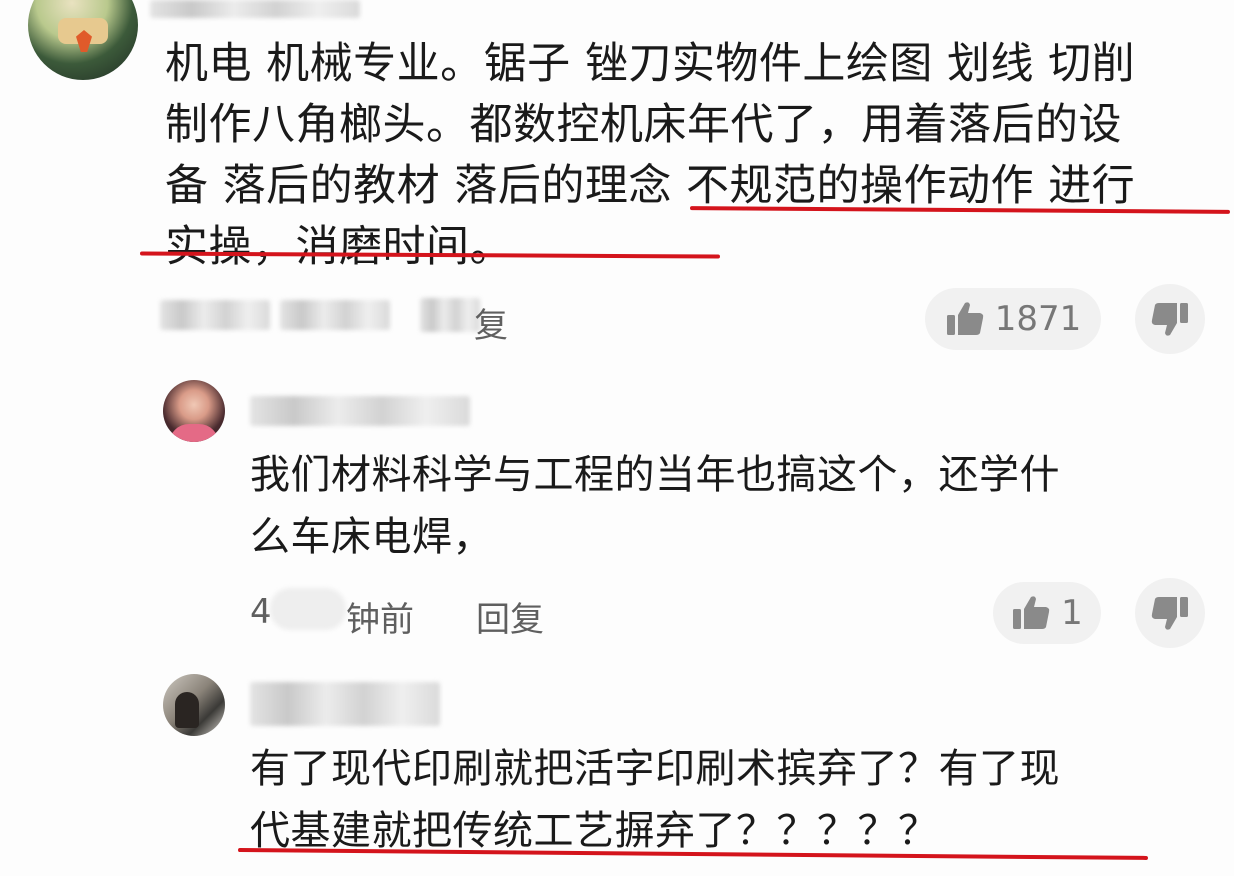  Describe the element at coordinates (510, 616) in the screenshot. I see `reply-button: 回复` at that location.